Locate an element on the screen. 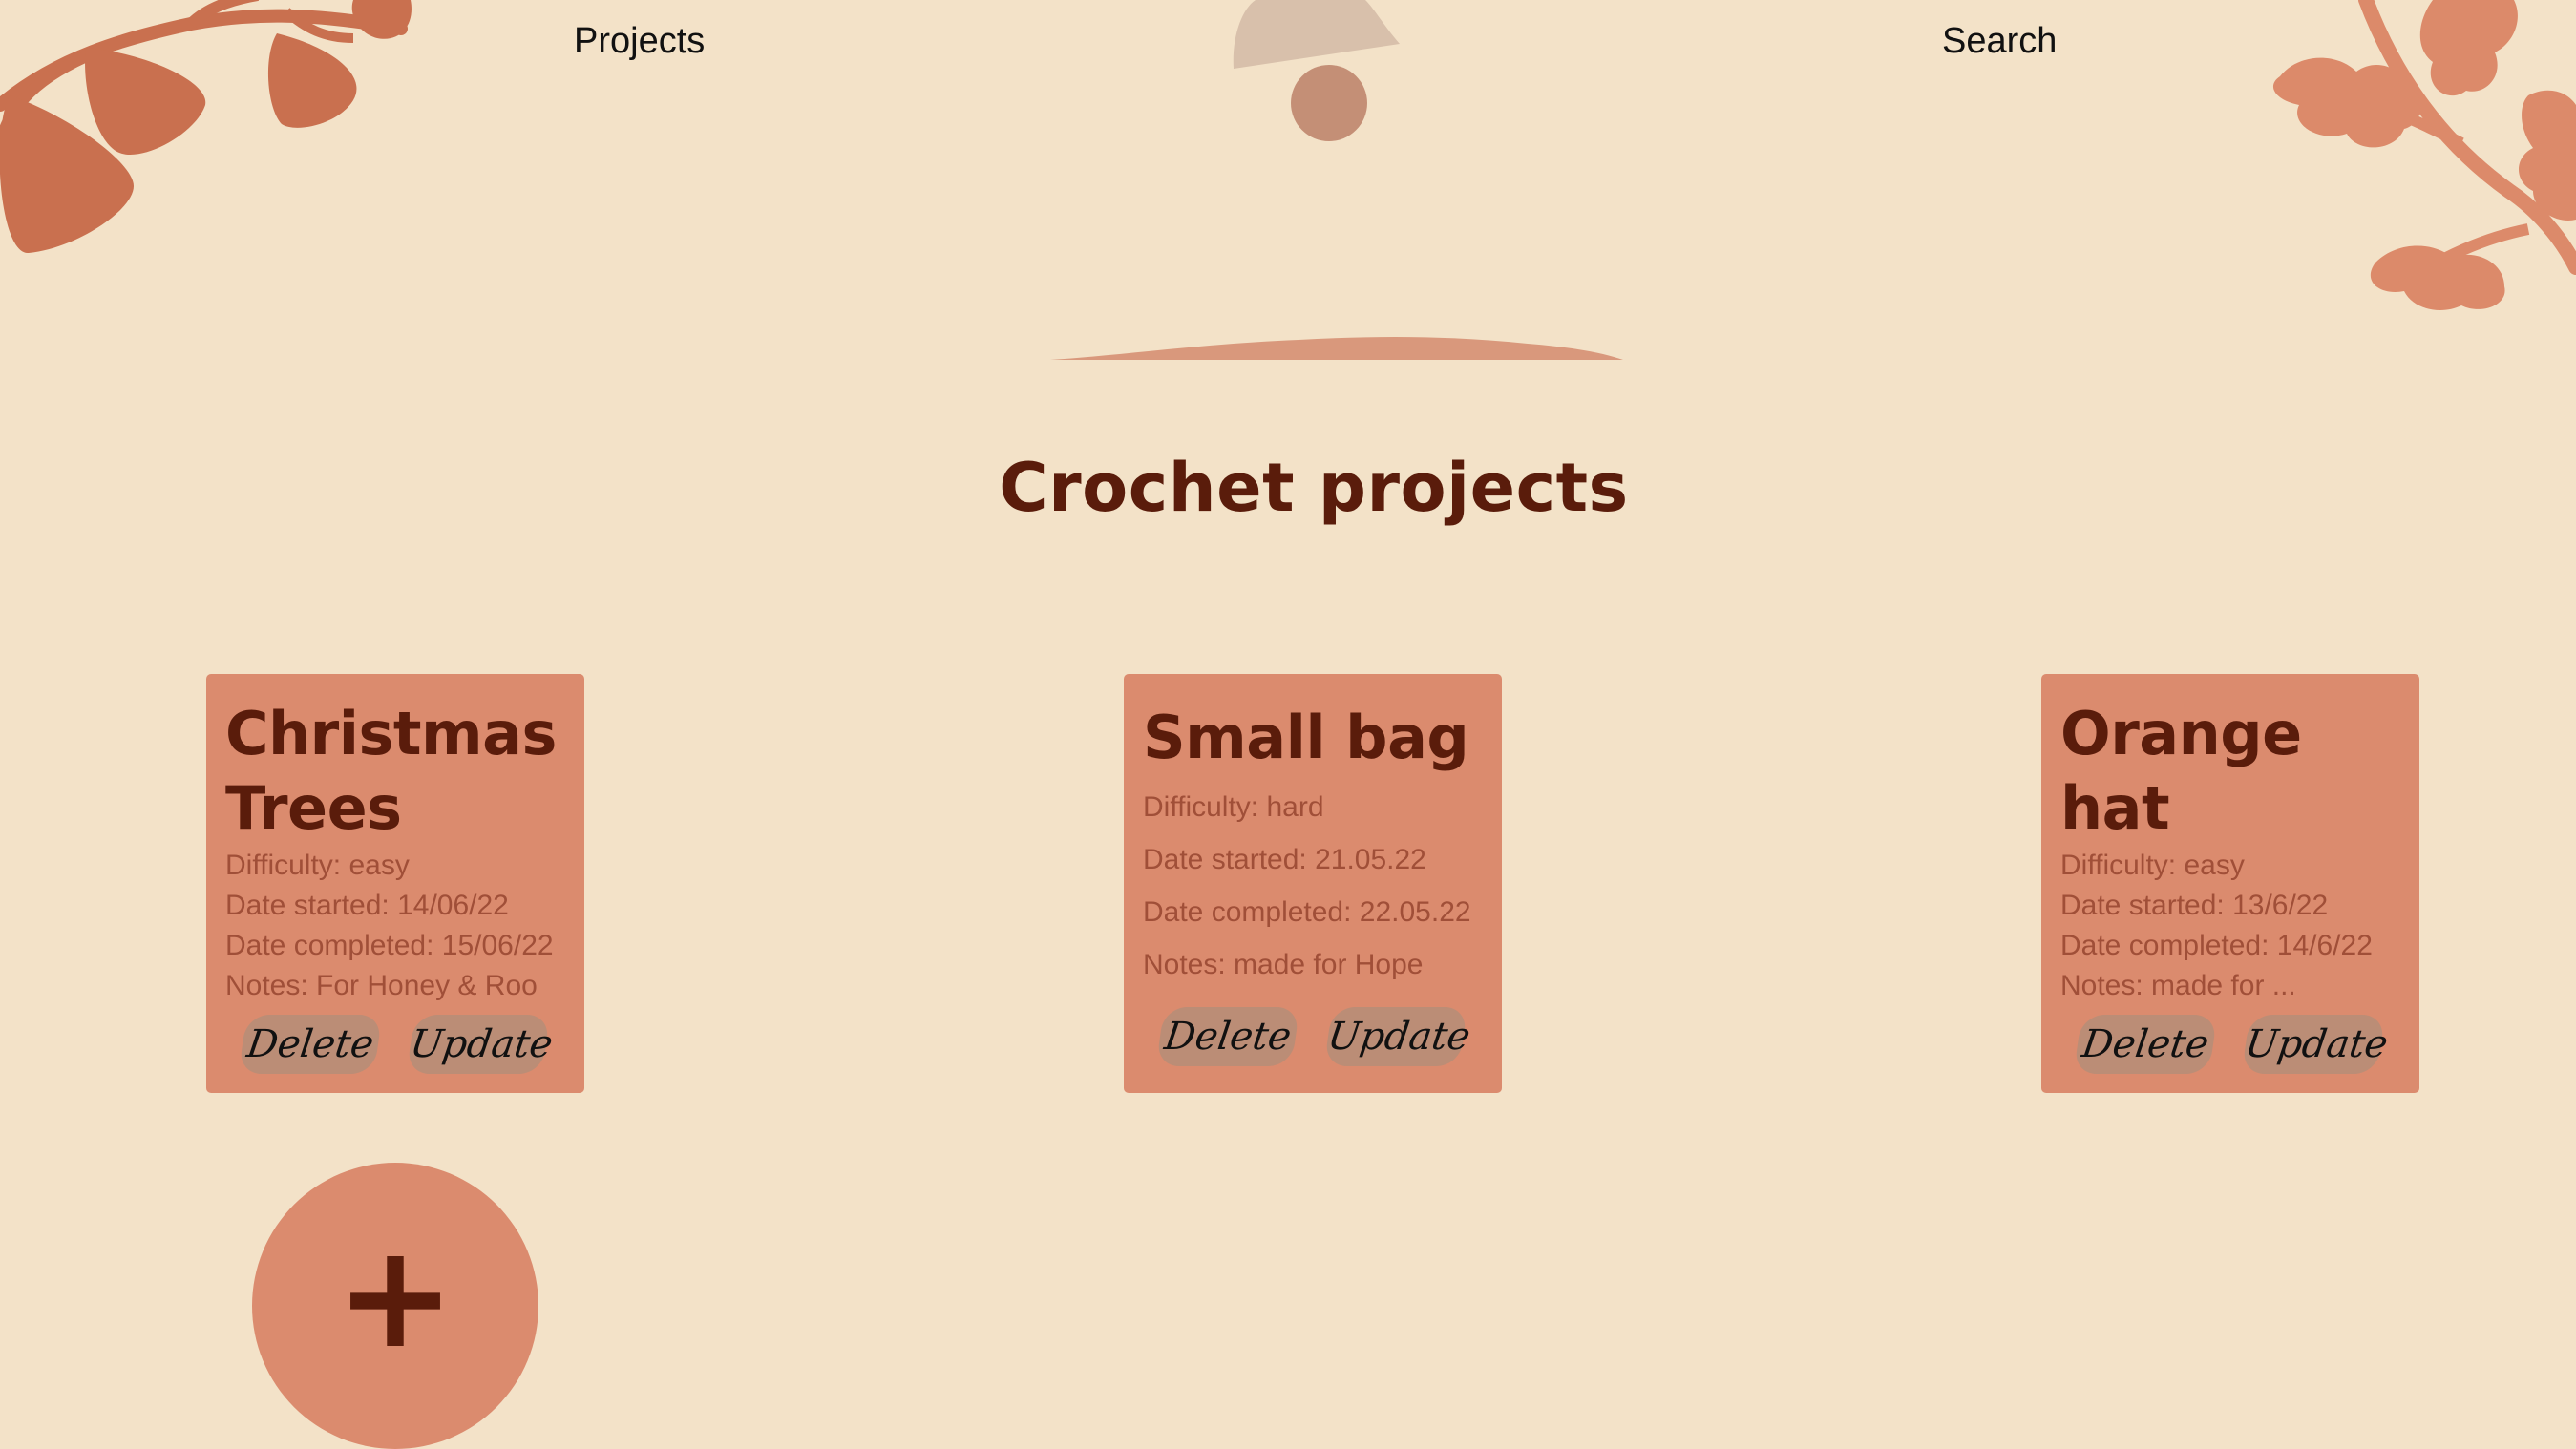 The height and width of the screenshot is (1449, 2576). project-difficulty: Difficulty: hard is located at coordinates (1233, 807).